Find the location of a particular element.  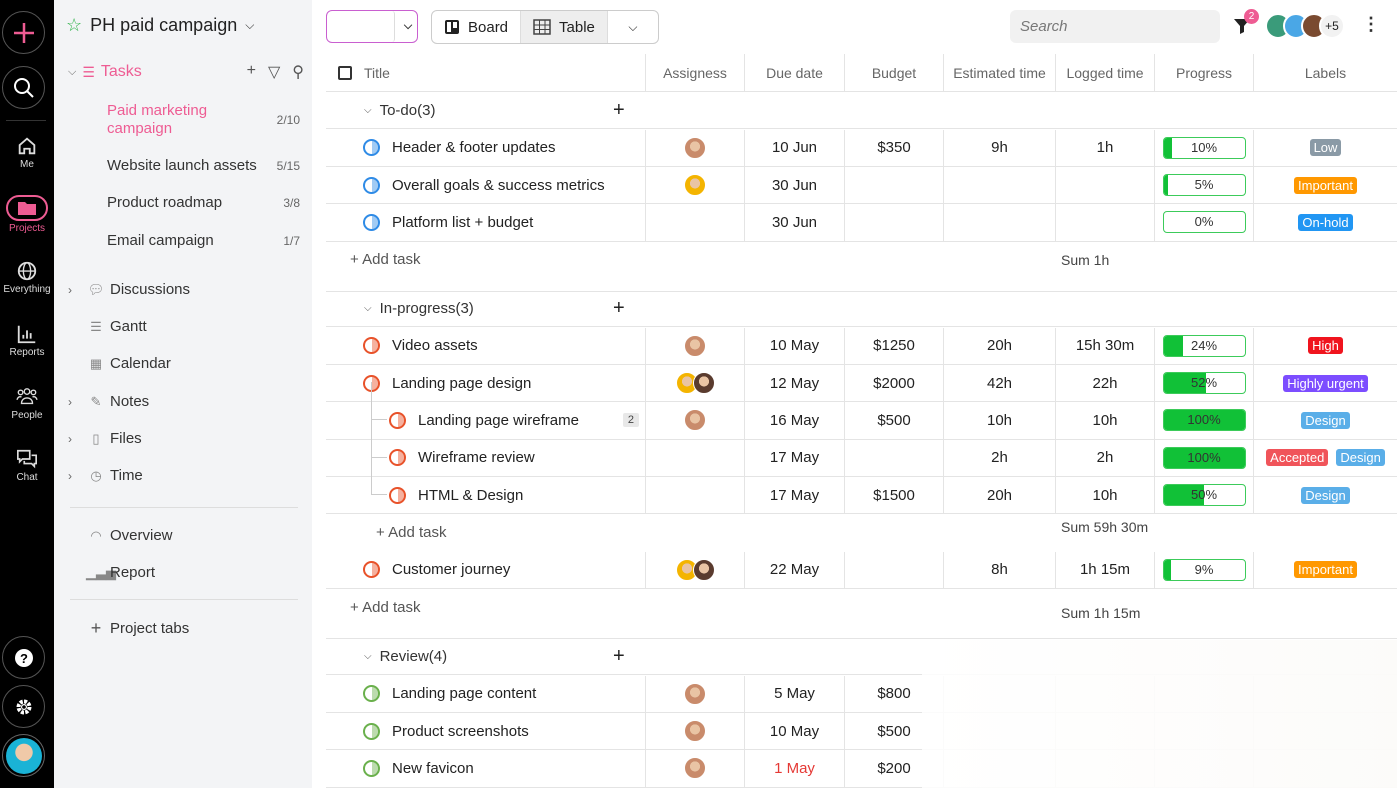

more-members: +5 is located at coordinates (1332, 26).